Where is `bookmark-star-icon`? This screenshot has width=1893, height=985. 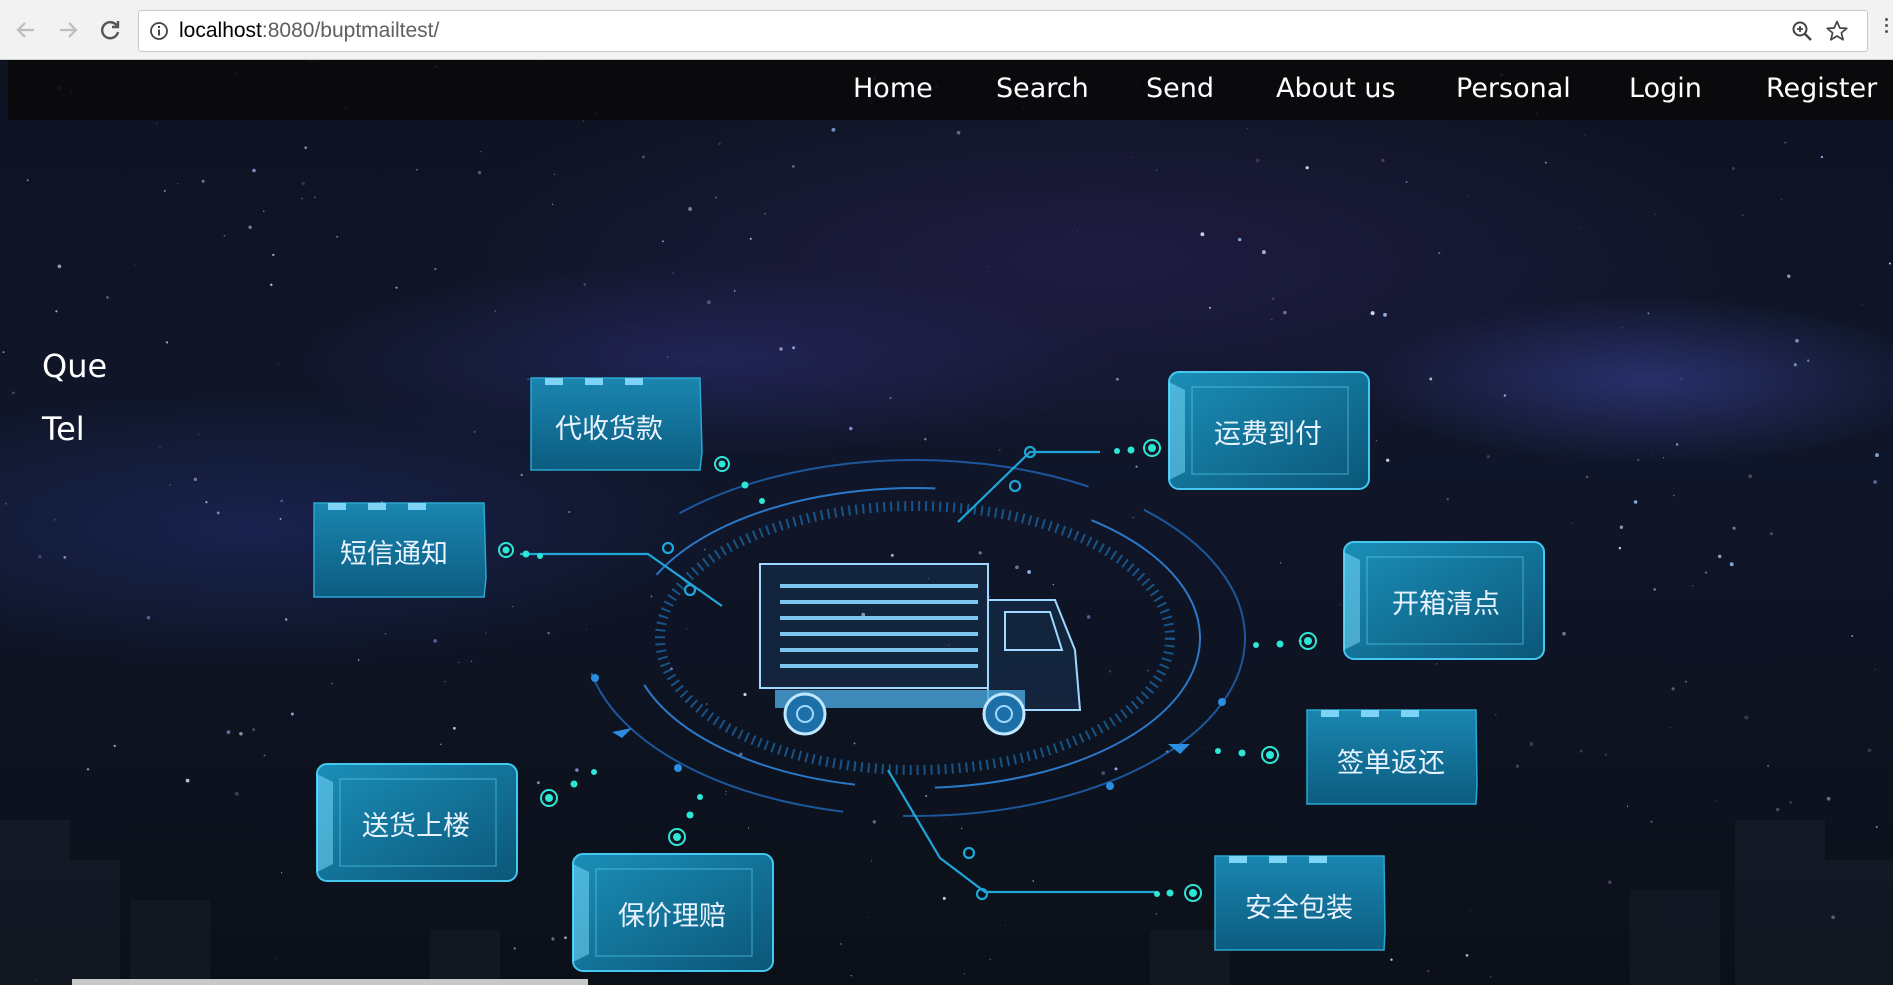
bookmark-star-icon is located at coordinates (1837, 33).